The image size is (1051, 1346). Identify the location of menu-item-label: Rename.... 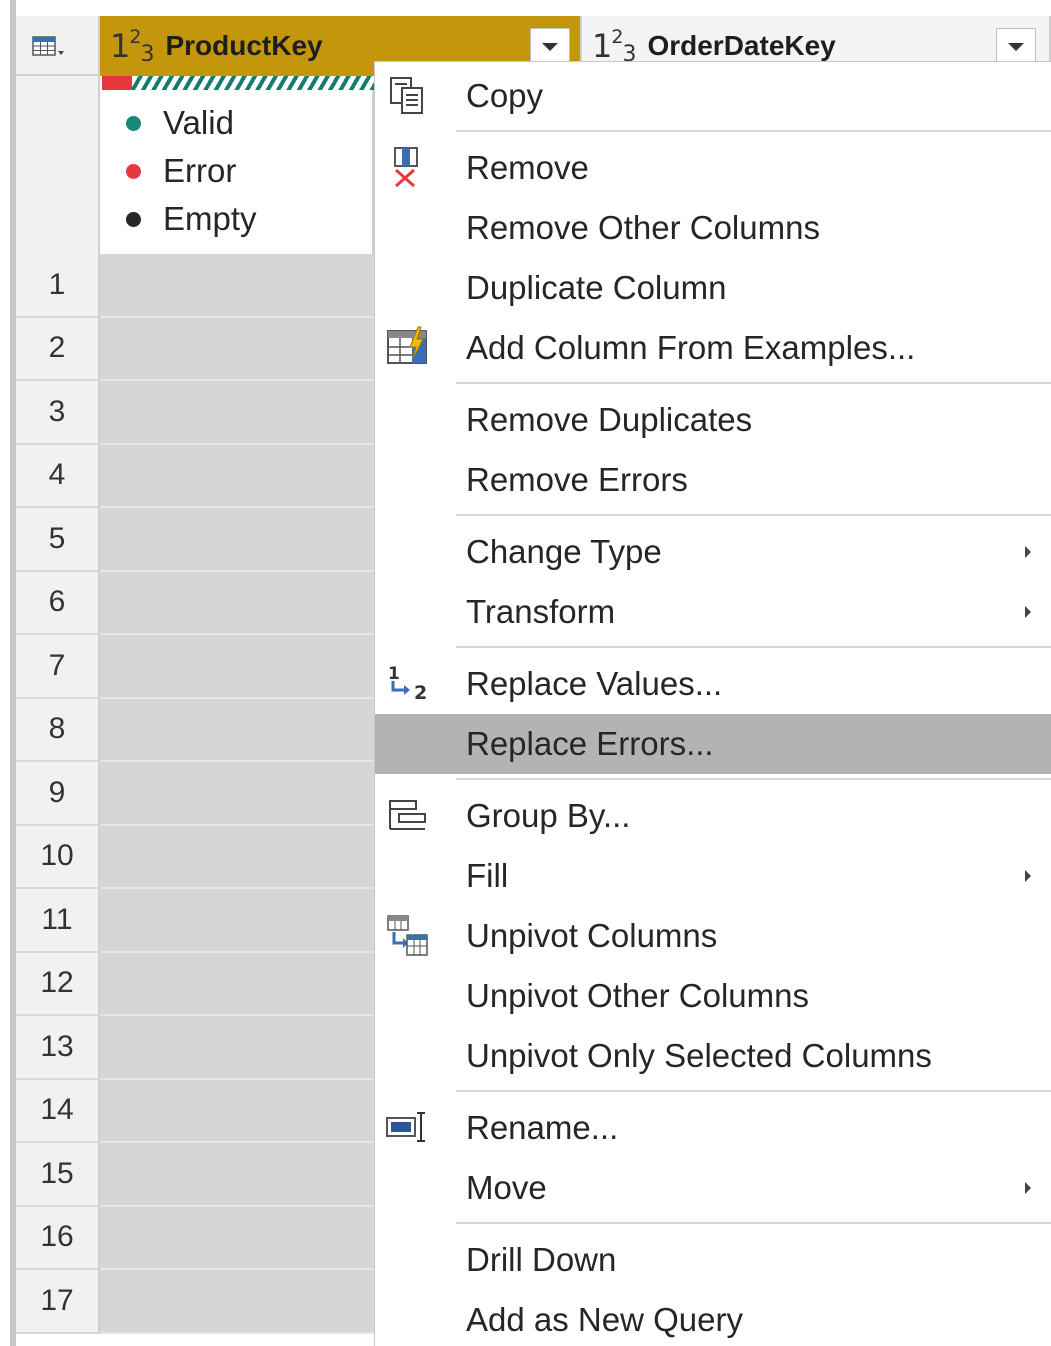
(542, 1127).